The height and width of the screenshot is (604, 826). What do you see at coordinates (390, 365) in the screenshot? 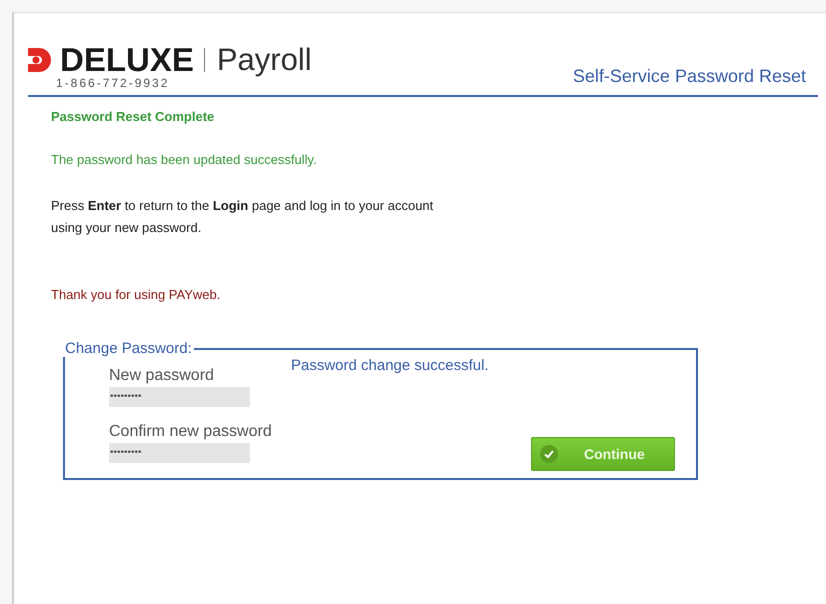
I see `status-message: Password change successful.` at bounding box center [390, 365].